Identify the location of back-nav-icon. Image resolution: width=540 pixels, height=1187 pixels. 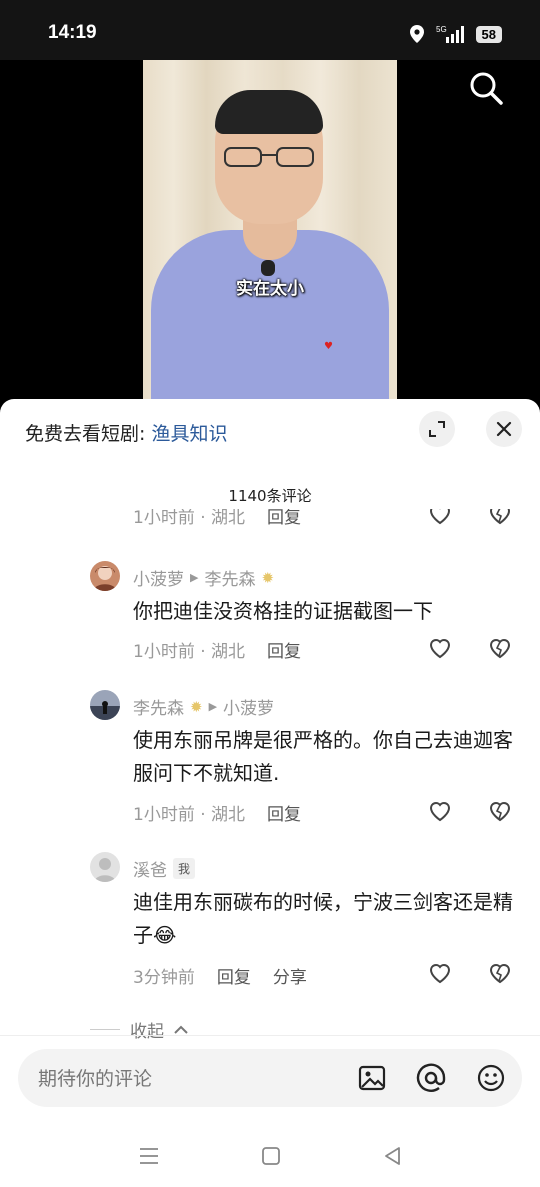
(393, 1156).